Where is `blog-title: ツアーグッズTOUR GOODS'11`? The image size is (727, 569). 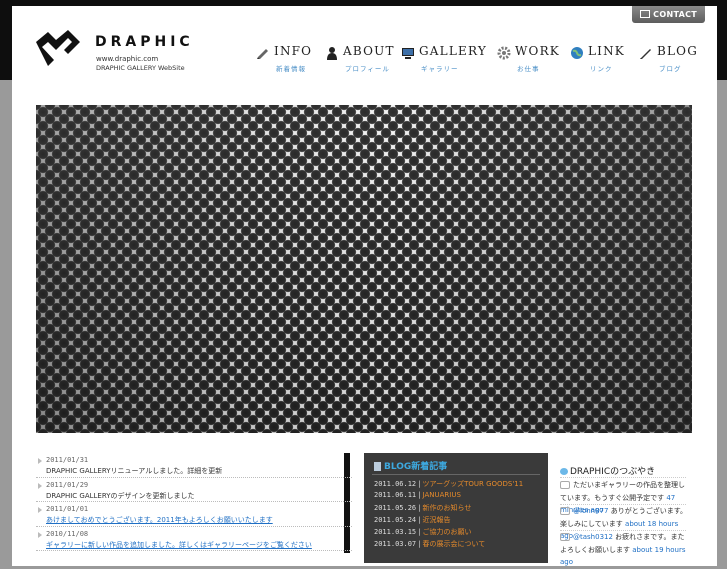 blog-title: ツアーグッズTOUR GOODS'11 is located at coordinates (473, 484).